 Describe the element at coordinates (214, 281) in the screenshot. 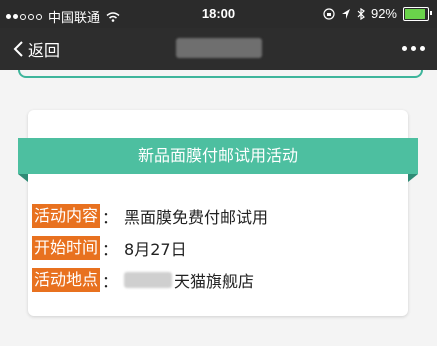

I see `info-value: 天猫旗舰店` at that location.